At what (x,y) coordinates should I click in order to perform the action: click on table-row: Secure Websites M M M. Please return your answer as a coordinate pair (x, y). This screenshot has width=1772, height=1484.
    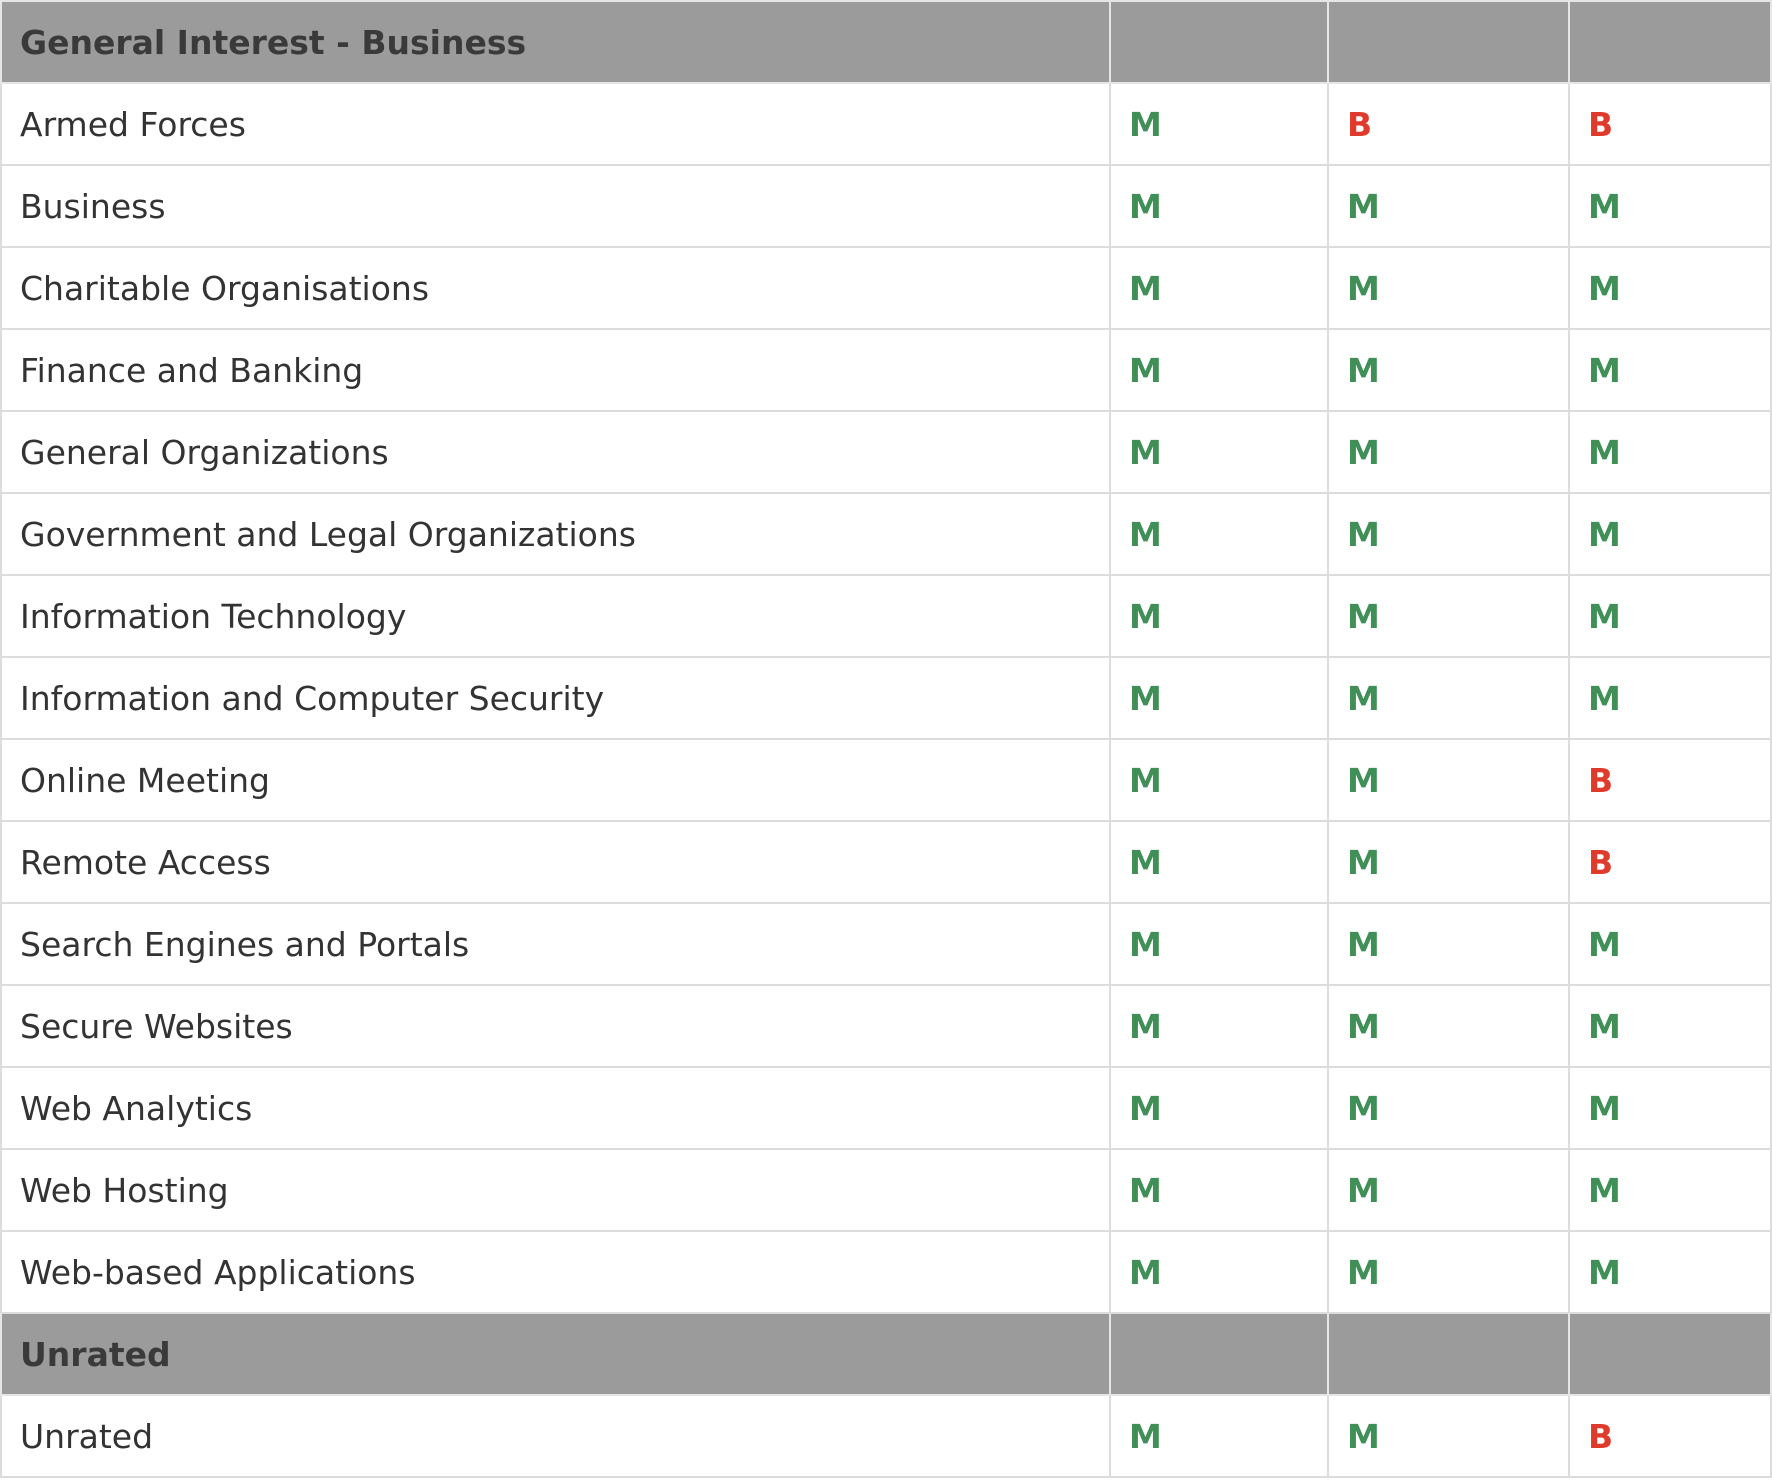
    Looking at the image, I should click on (886, 1026).